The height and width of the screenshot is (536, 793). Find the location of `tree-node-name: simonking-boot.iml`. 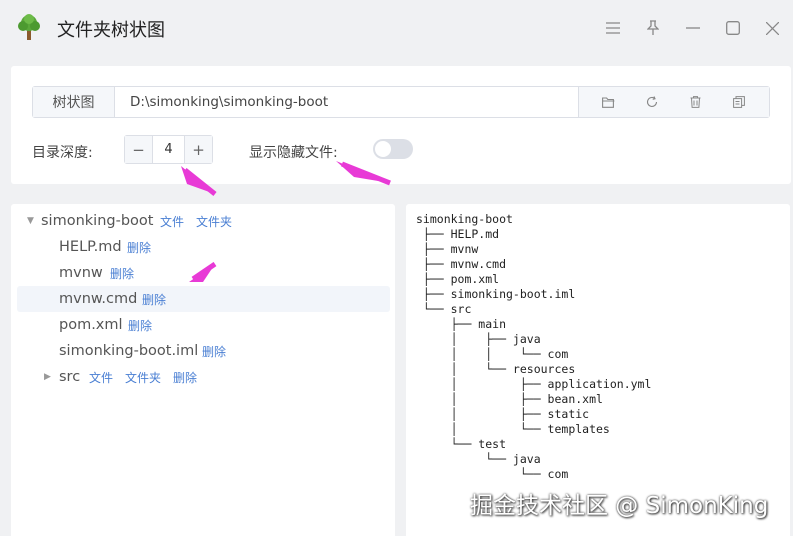

tree-node-name: simonking-boot.iml is located at coordinates (129, 351).